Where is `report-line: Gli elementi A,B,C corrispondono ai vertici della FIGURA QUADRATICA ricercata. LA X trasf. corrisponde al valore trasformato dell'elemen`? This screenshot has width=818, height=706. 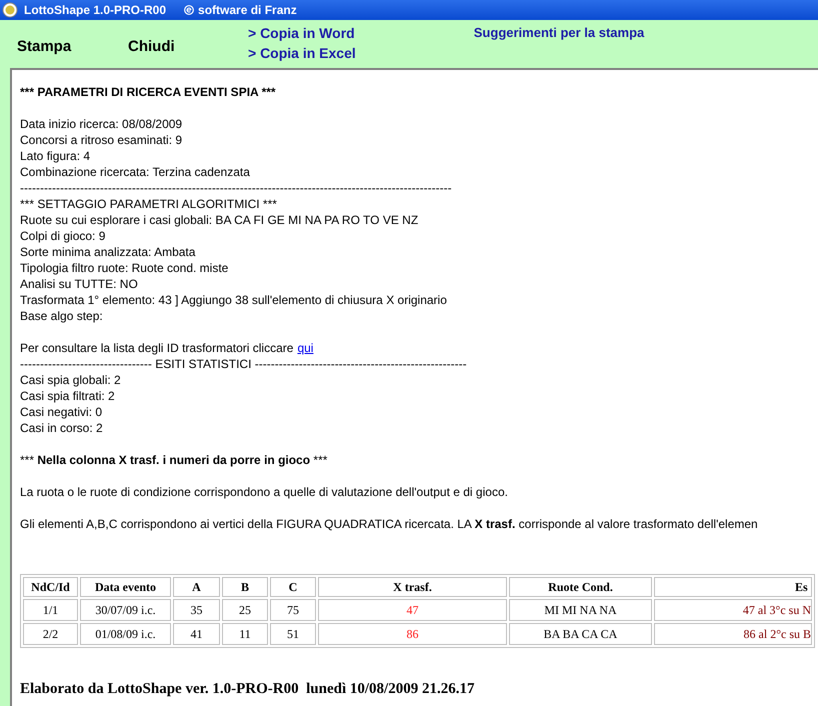 report-line: Gli elementi A,B,C corrispondono ai vertici della FIGURA QUADRATICA ricercata. LA X trasf. corrisponde al valore trasformato dell'elemen is located at coordinates (389, 524).